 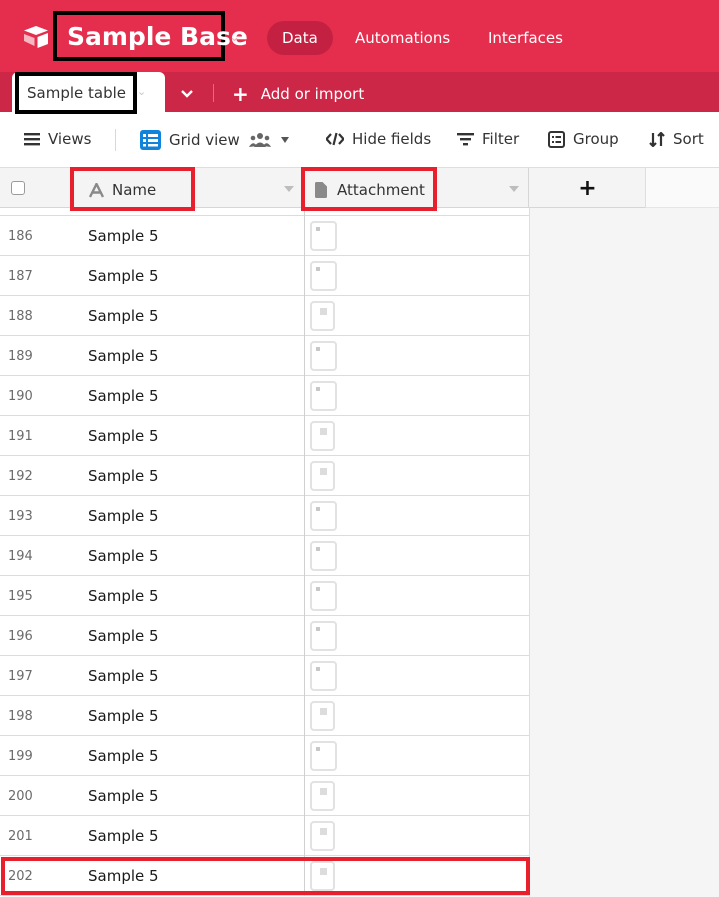 What do you see at coordinates (122, 190) in the screenshot?
I see `column-header-name-label: Name` at bounding box center [122, 190].